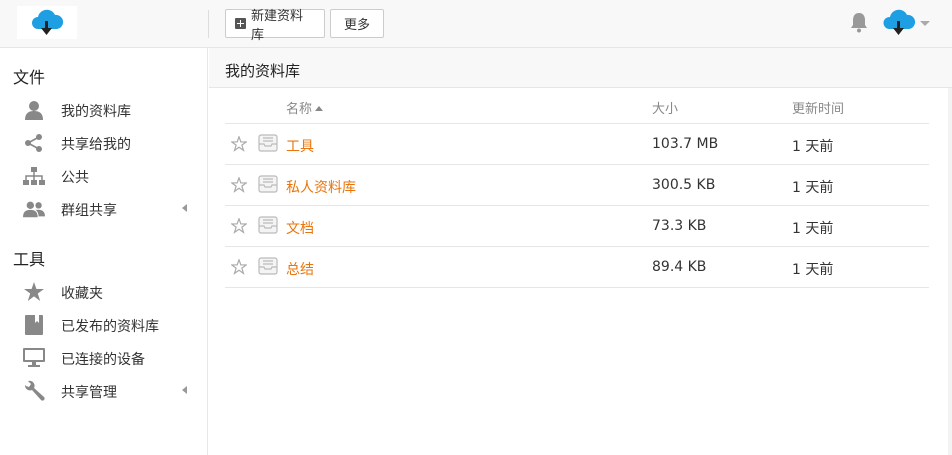 The image size is (952, 455). I want to click on sidebar-item-label: 已连接的设备, so click(103, 360).